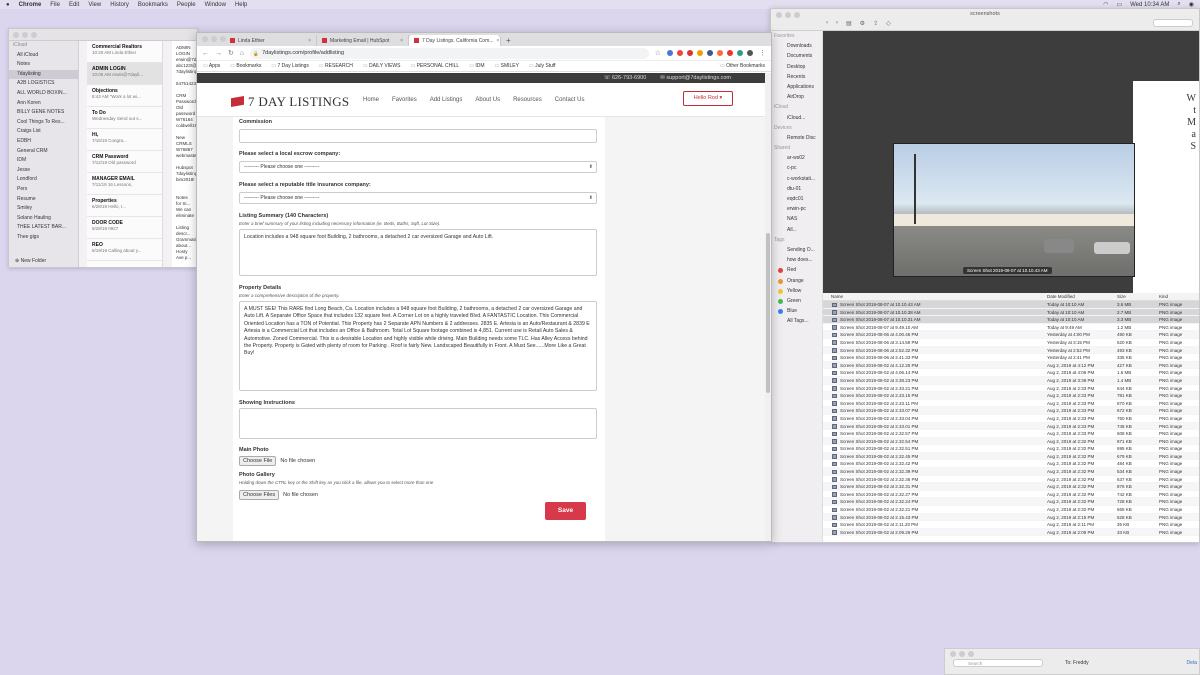 The height and width of the screenshot is (675, 1200). I want to click on folder-item: A2B LOGISTICS, so click(43, 84).